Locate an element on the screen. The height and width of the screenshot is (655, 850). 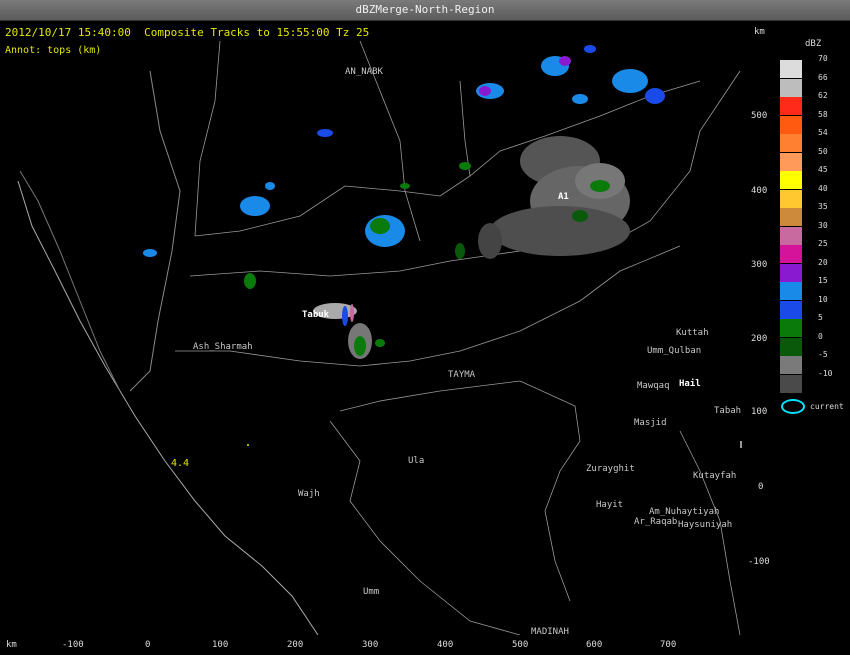
x-tick-400: 400 is located at coordinates (445, 645).